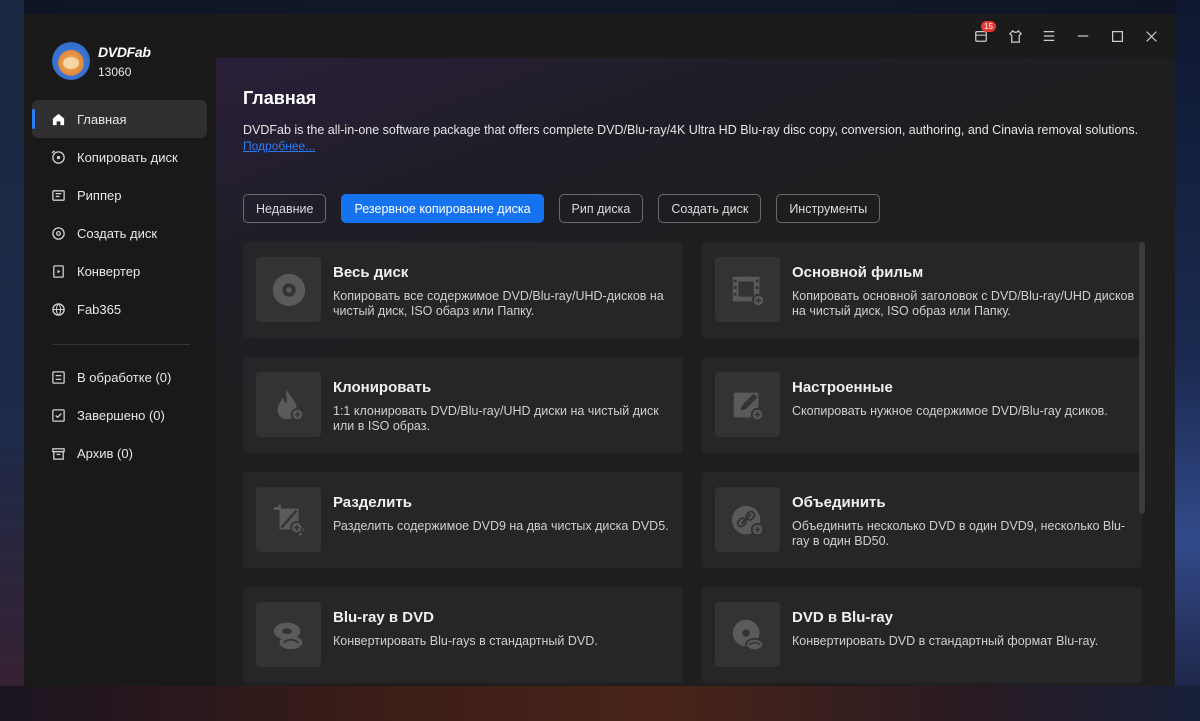 This screenshot has width=1200, height=721. What do you see at coordinates (99, 309) in the screenshot?
I see `sidebar-item-label: Fab365` at bounding box center [99, 309].